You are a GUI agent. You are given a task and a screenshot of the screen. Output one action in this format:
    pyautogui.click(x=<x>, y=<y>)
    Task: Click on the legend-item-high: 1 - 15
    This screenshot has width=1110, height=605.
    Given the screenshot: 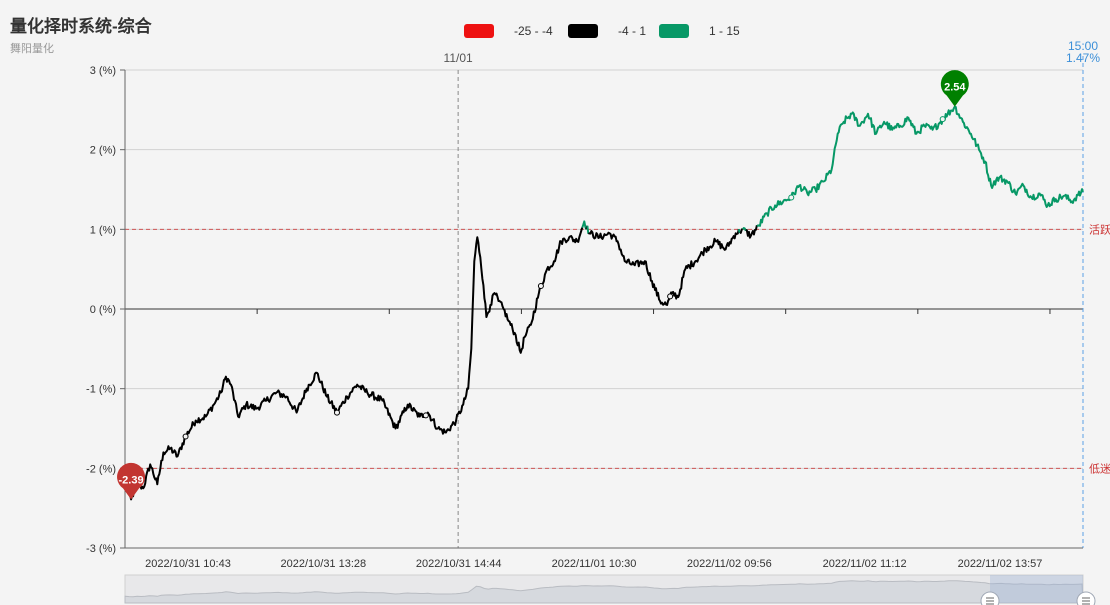 What is the action you would take?
    pyautogui.click(x=699, y=31)
    